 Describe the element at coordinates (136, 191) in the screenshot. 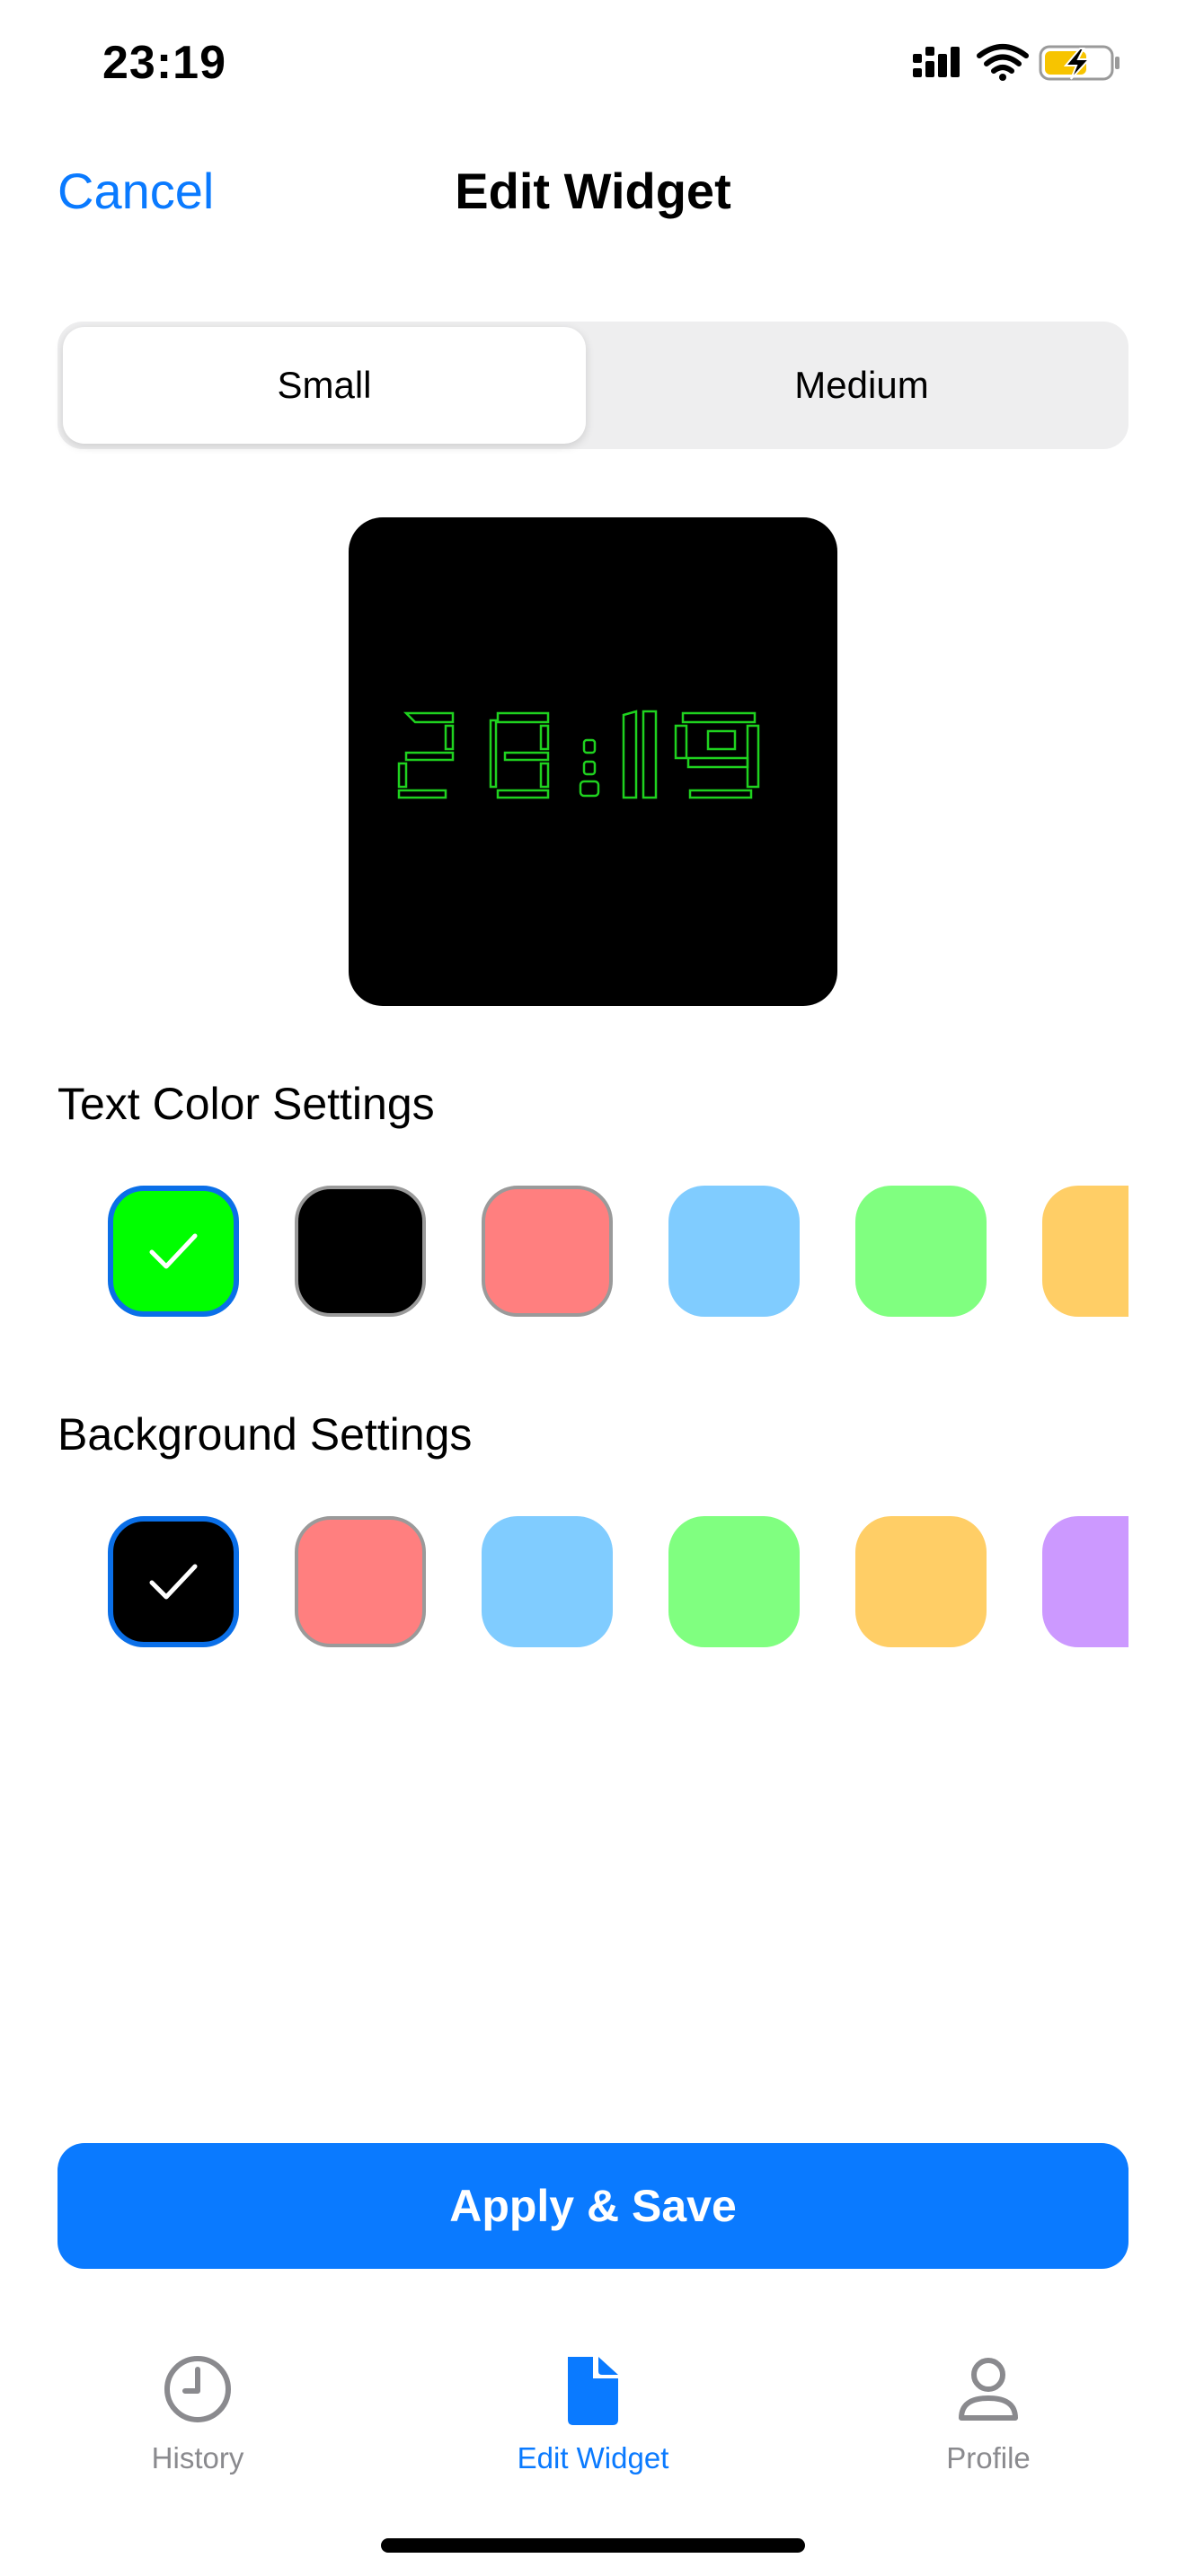

I see `cancel-button: Cancel` at that location.